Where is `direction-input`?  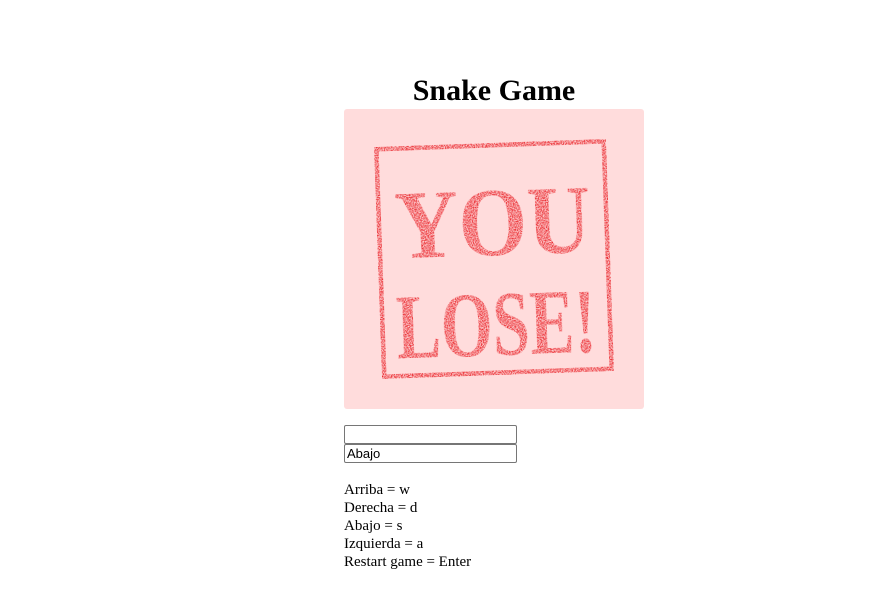
direction-input is located at coordinates (430, 453).